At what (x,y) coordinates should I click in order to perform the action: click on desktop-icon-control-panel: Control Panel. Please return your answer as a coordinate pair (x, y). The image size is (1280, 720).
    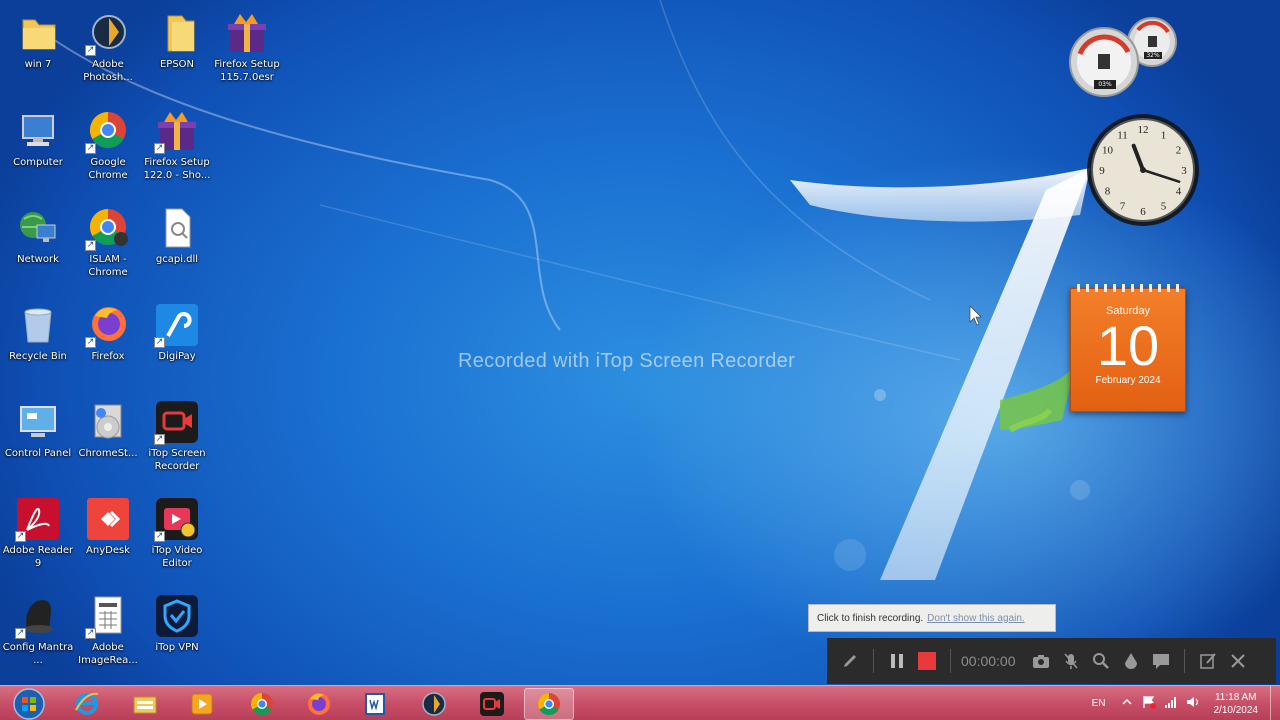
    Looking at the image, I should click on (38, 439).